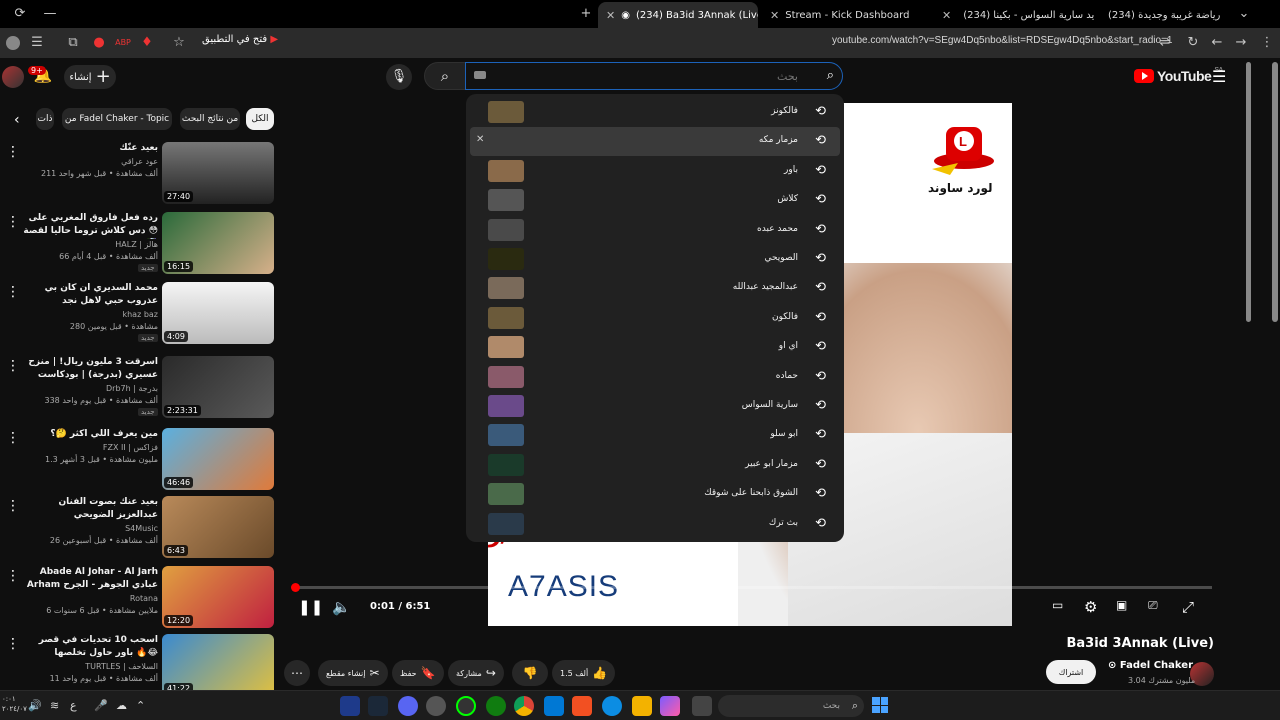 The width and height of the screenshot is (1280, 720). What do you see at coordinates (1248, 192) in the screenshot?
I see `page-scrollbar` at bounding box center [1248, 192].